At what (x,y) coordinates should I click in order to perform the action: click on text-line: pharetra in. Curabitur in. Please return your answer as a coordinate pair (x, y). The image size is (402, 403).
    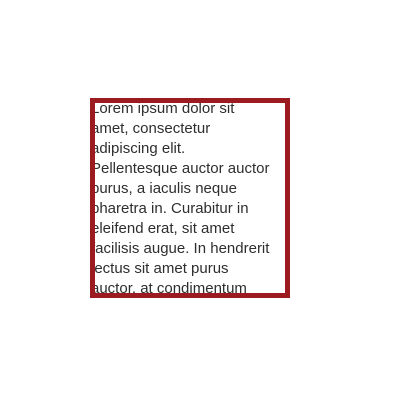
    Looking at the image, I should click on (170, 208).